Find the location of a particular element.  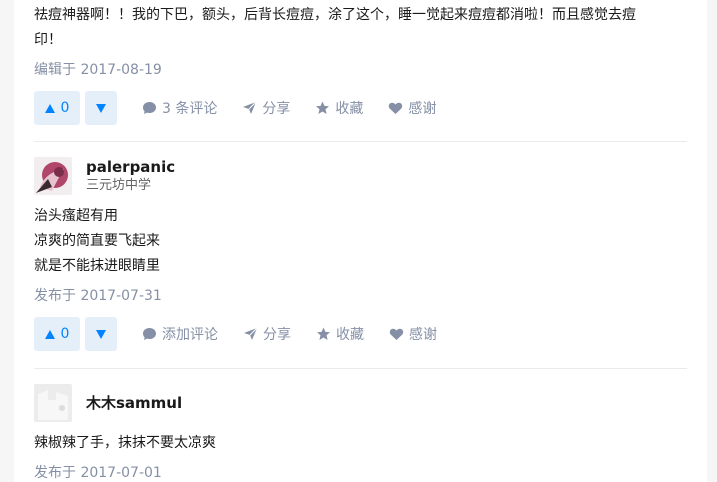

comment-button: 添加评论 is located at coordinates (180, 334).